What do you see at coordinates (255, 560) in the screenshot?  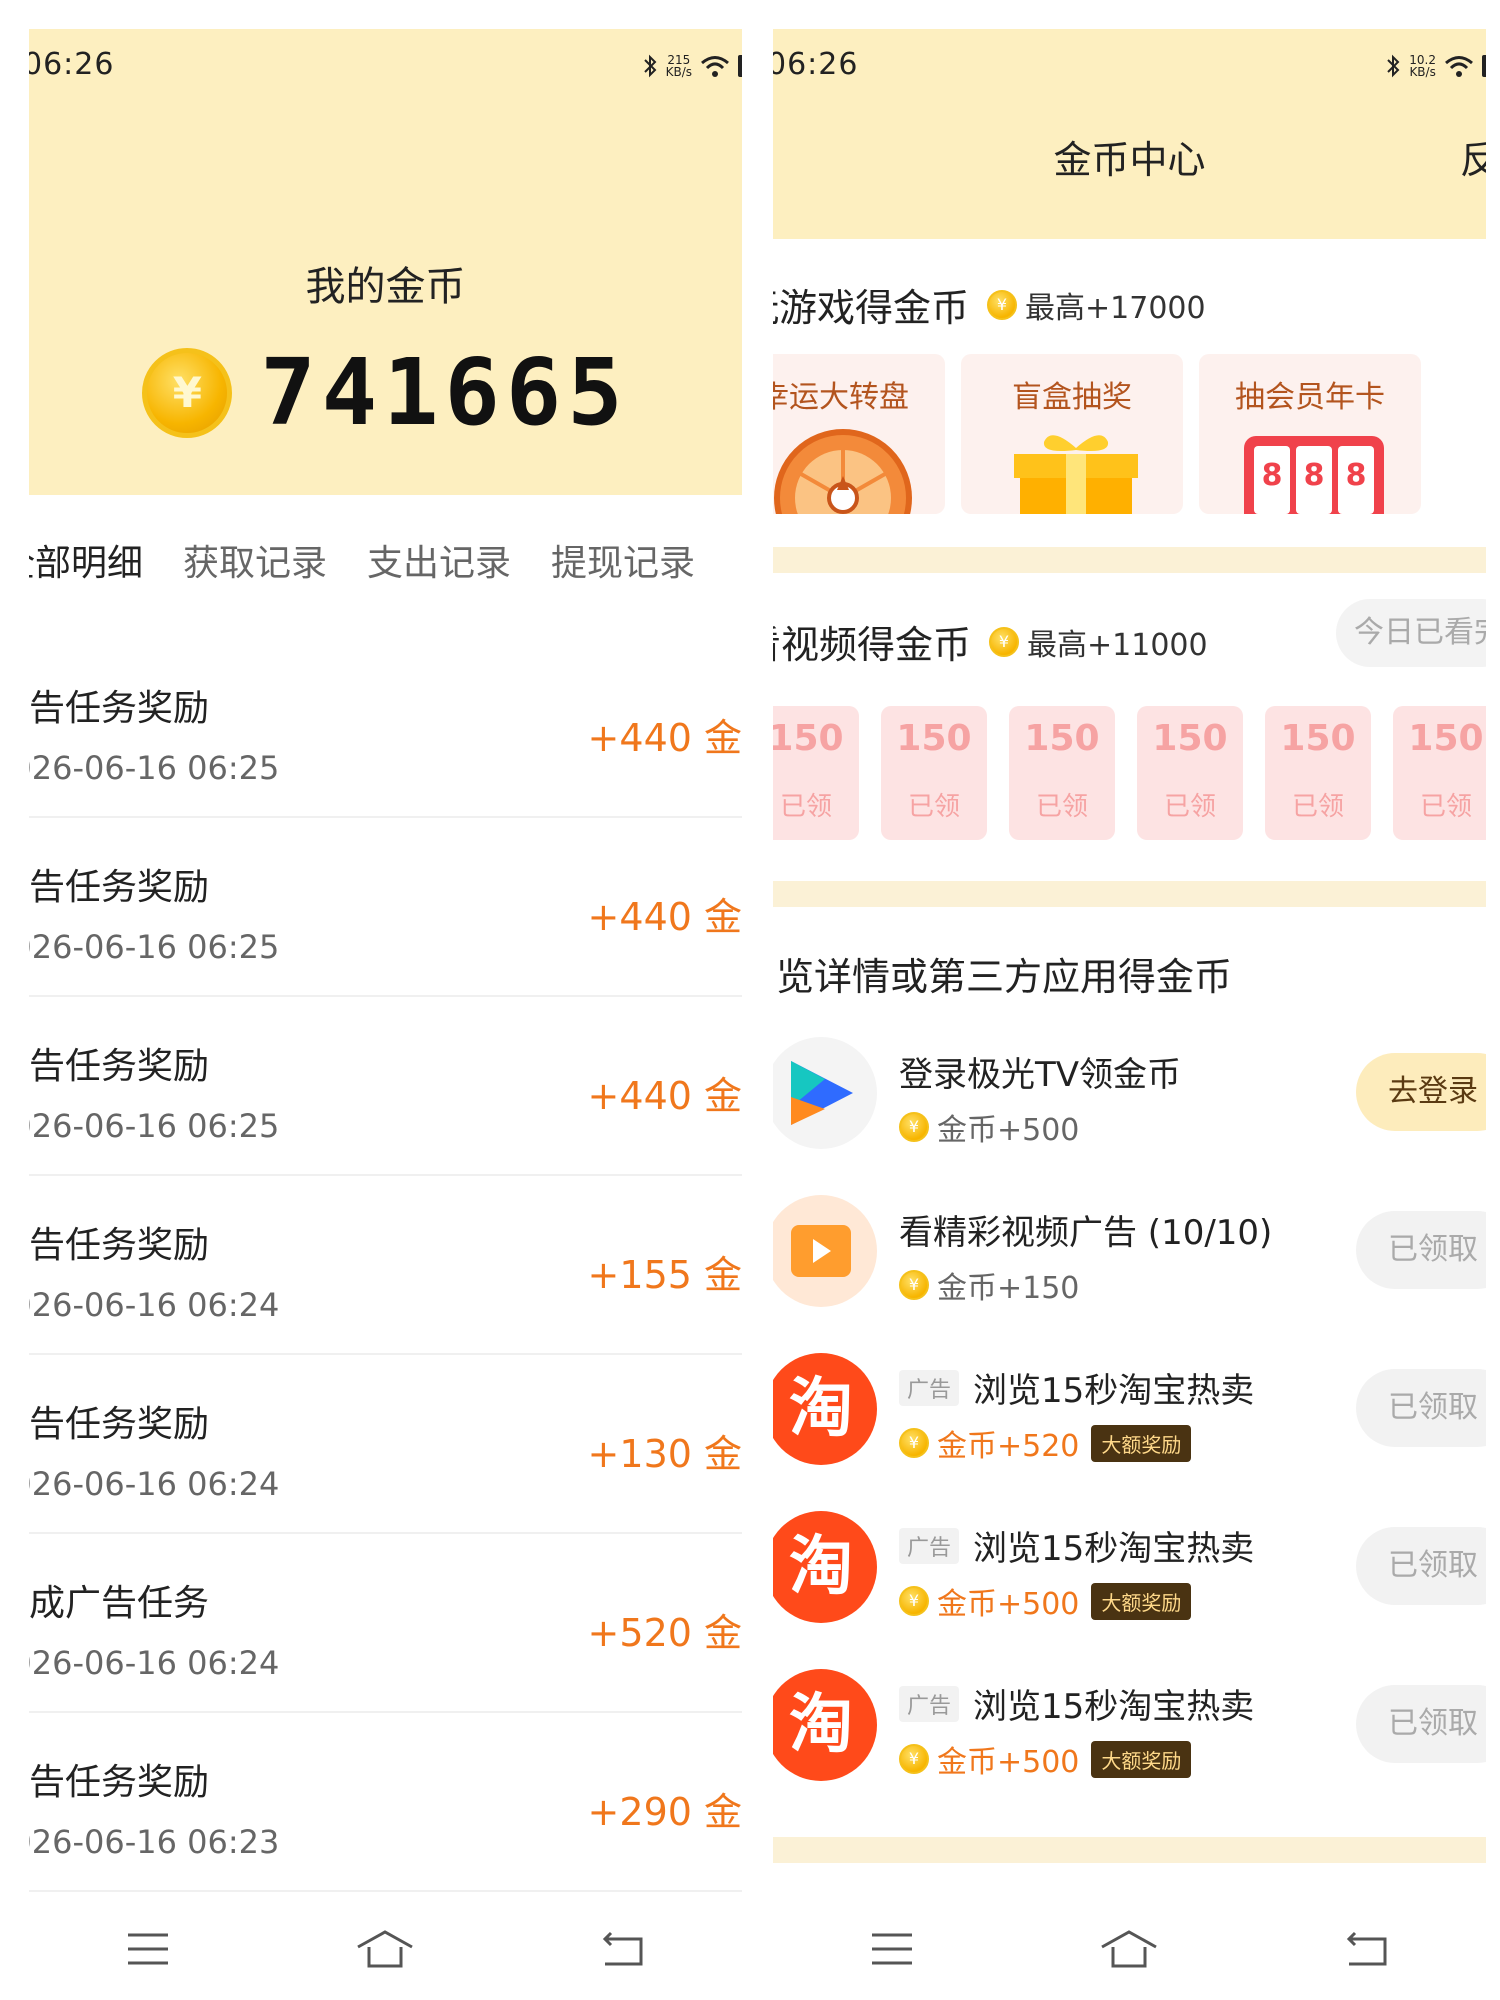 I see `tab-earn-records: 获取记录` at bounding box center [255, 560].